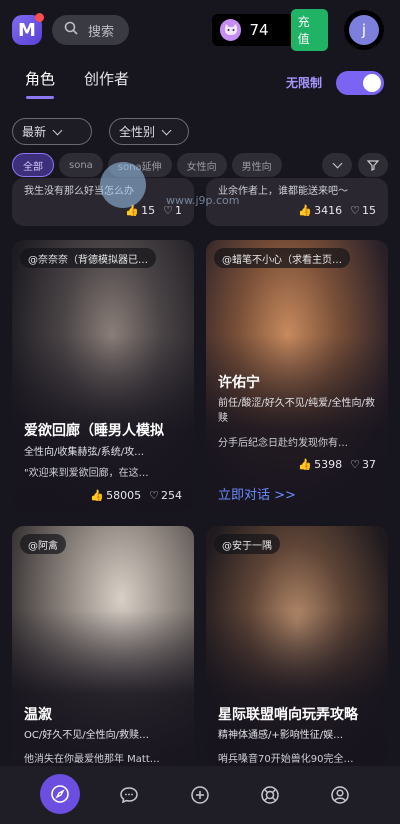 Image resolution: width=400 pixels, height=824 pixels. Describe the element at coordinates (369, 464) in the screenshot. I see `heart-count: 37` at that location.